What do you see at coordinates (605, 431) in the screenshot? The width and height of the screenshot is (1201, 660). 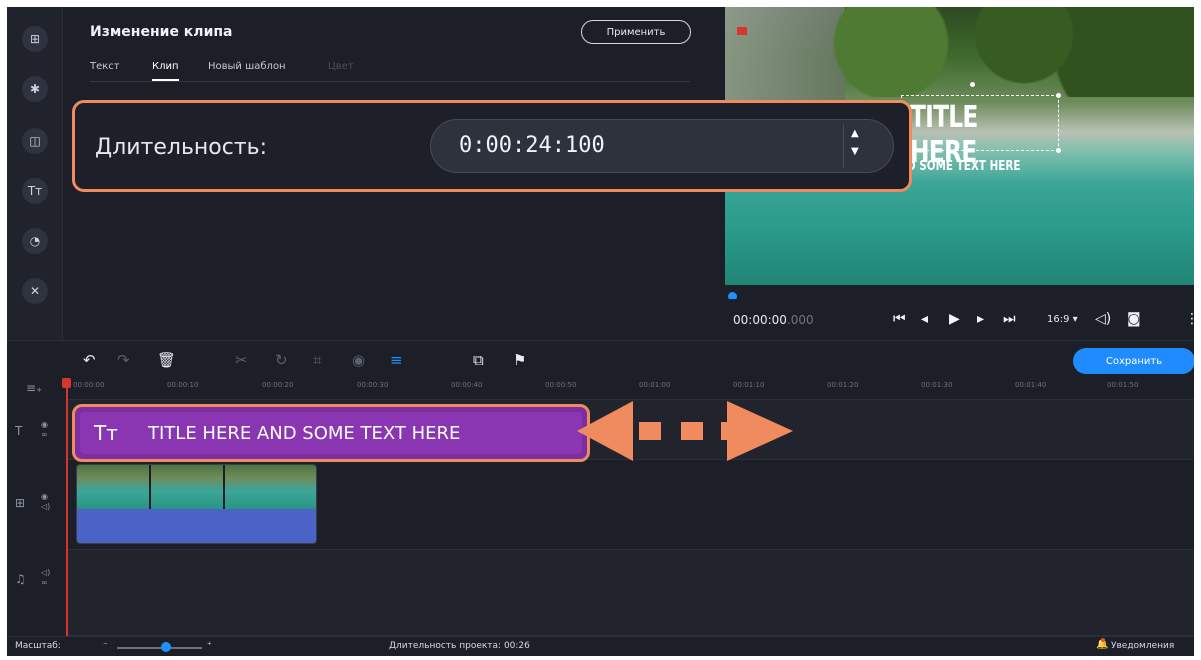 I see `arrow-left-shape` at bounding box center [605, 431].